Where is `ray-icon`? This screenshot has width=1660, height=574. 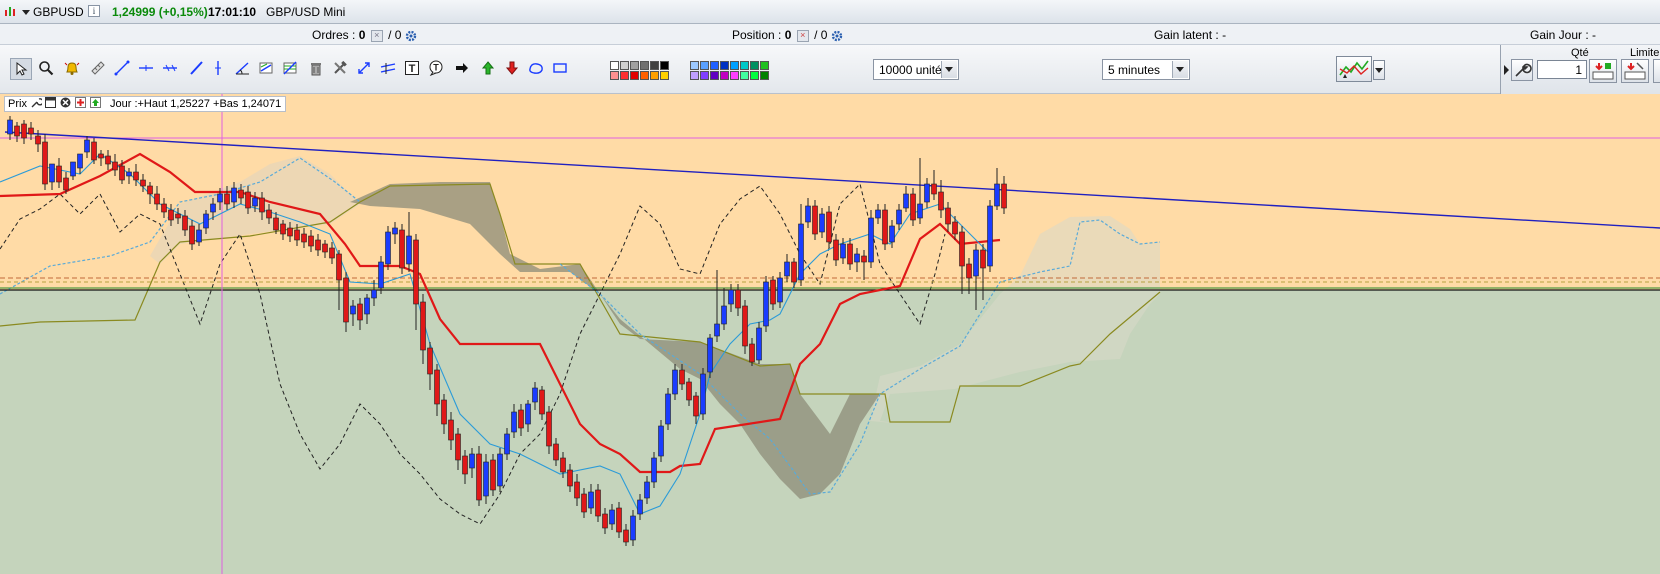 ray-icon is located at coordinates (196, 68).